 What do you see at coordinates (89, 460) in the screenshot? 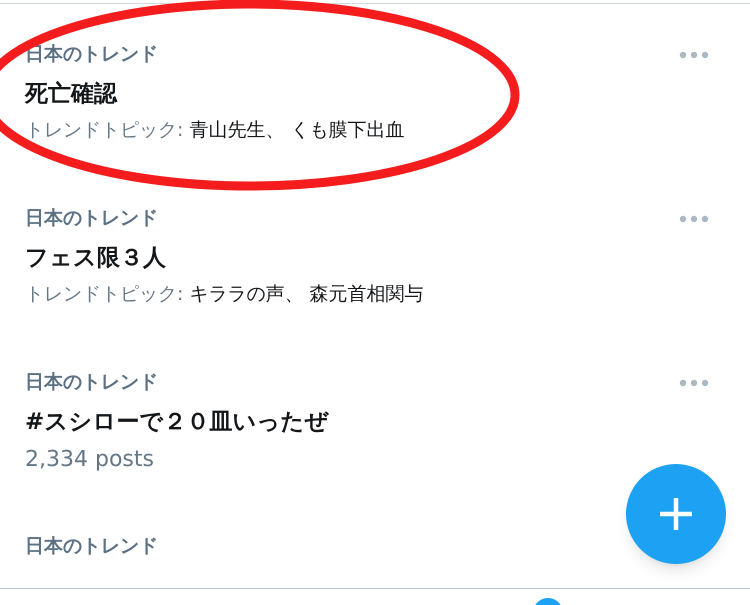
I see `post-count: 2,334 posts` at bounding box center [89, 460].